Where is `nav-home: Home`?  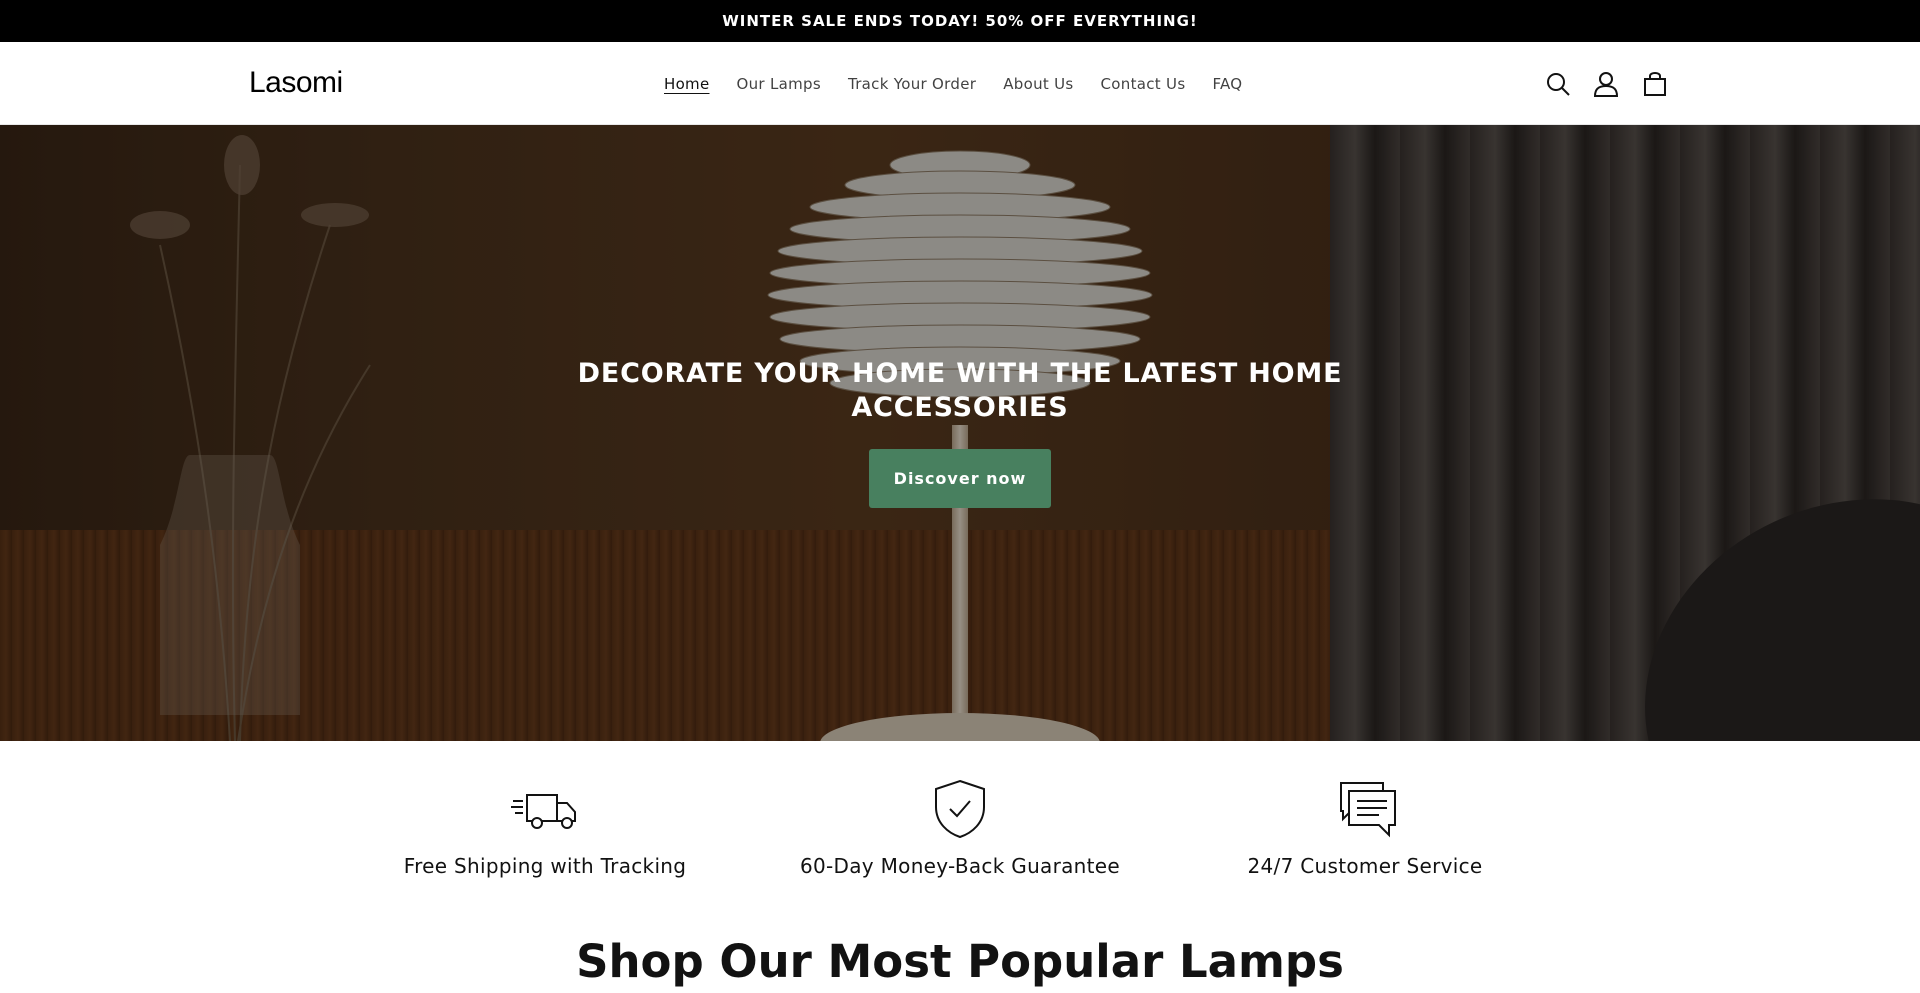
nav-home: Home is located at coordinates (687, 84).